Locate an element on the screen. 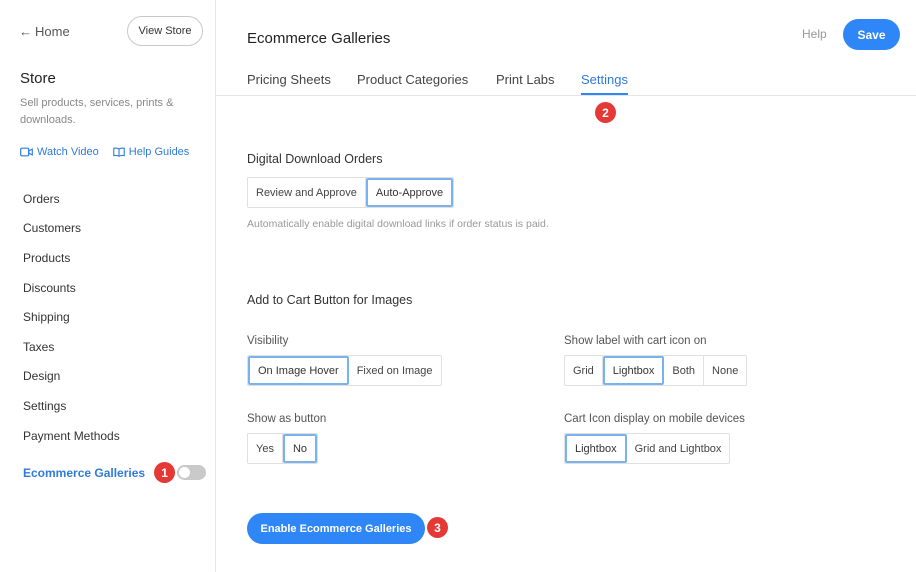 The image size is (916, 572). tab-pricing-sheets: Pricing Sheets is located at coordinates (289, 79).